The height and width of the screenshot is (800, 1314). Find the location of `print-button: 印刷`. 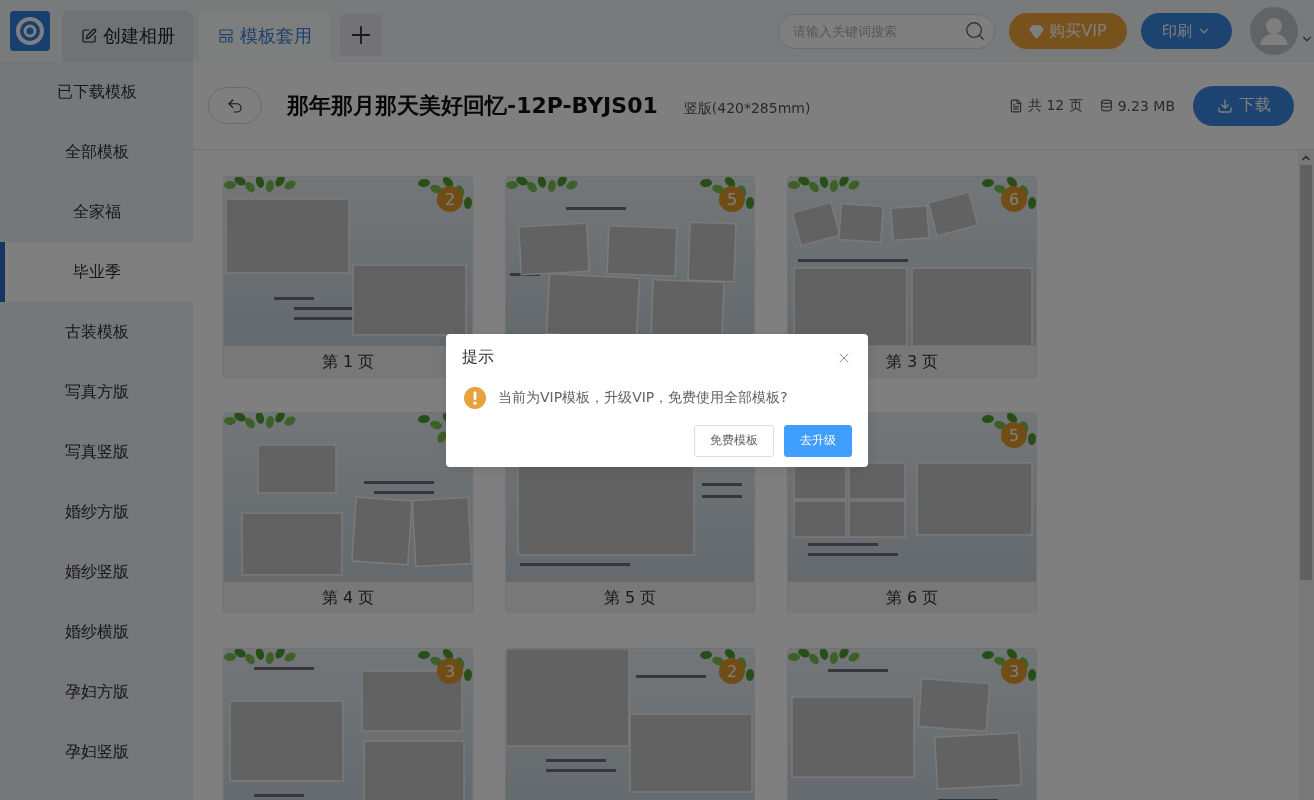

print-button: 印刷 is located at coordinates (1186, 31).